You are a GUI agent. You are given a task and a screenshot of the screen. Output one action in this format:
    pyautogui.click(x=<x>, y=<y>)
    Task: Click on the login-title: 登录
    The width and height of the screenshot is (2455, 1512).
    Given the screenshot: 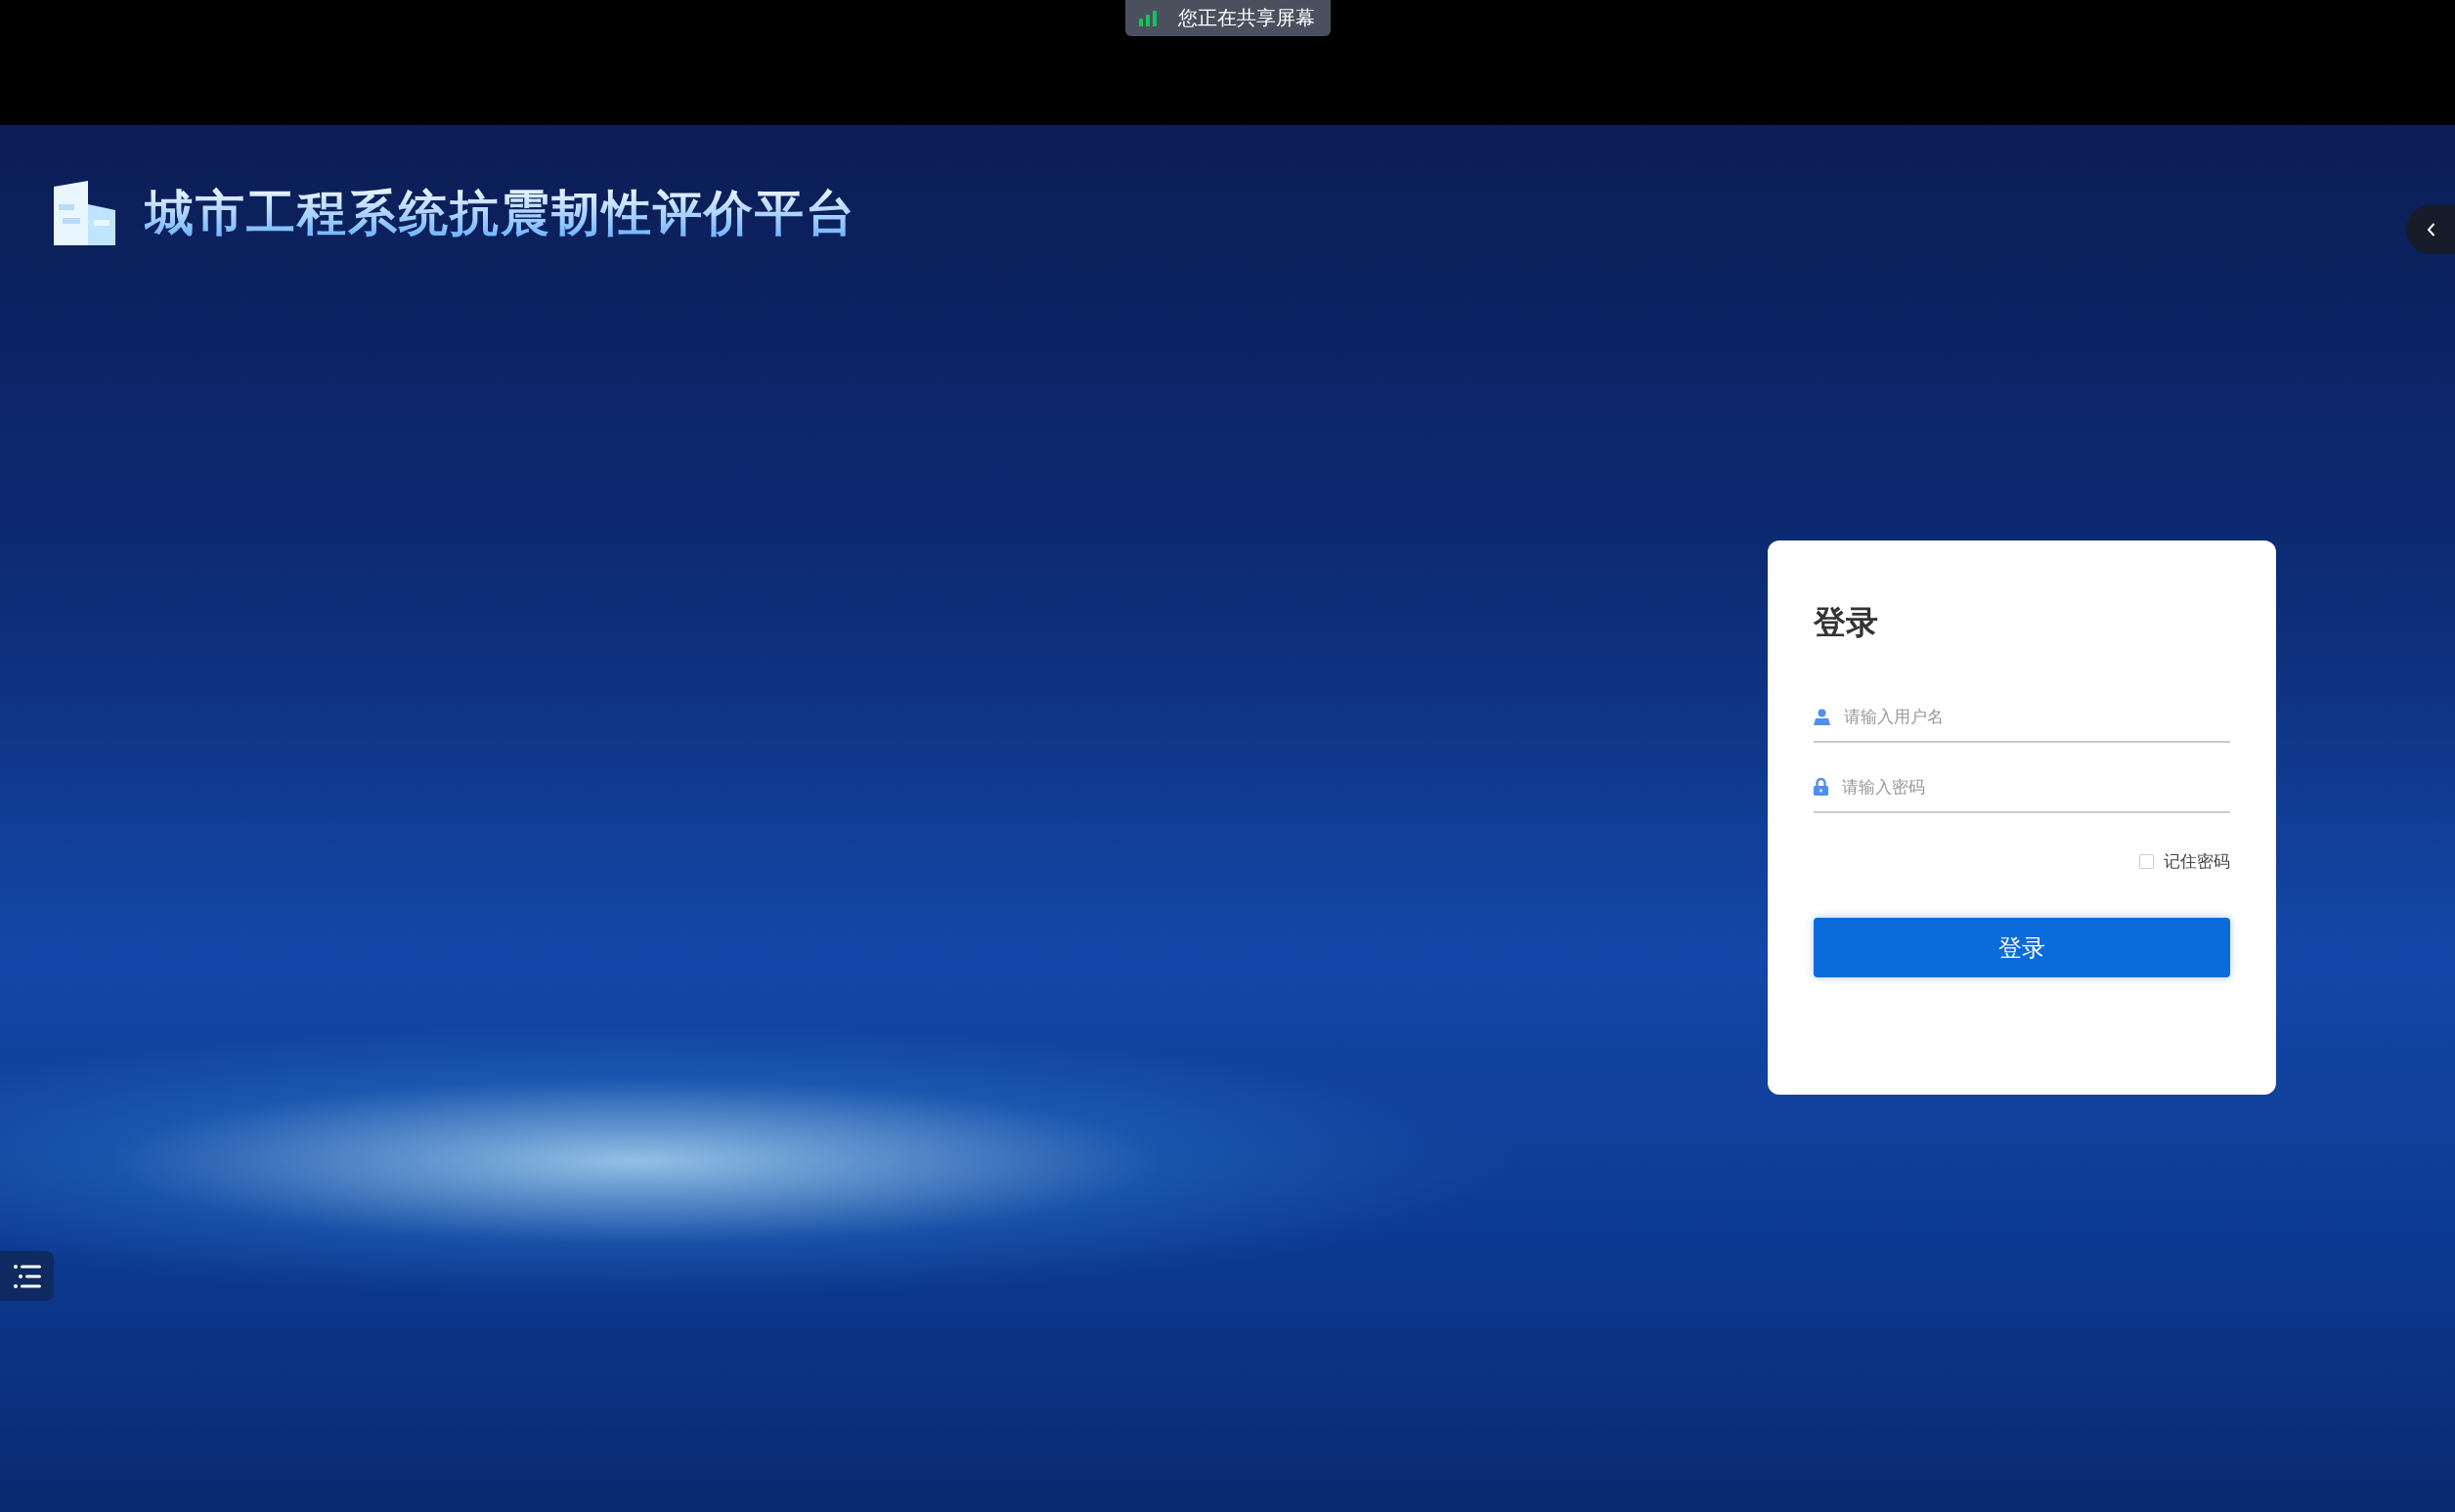 What is the action you would take?
    pyautogui.click(x=1846, y=622)
    